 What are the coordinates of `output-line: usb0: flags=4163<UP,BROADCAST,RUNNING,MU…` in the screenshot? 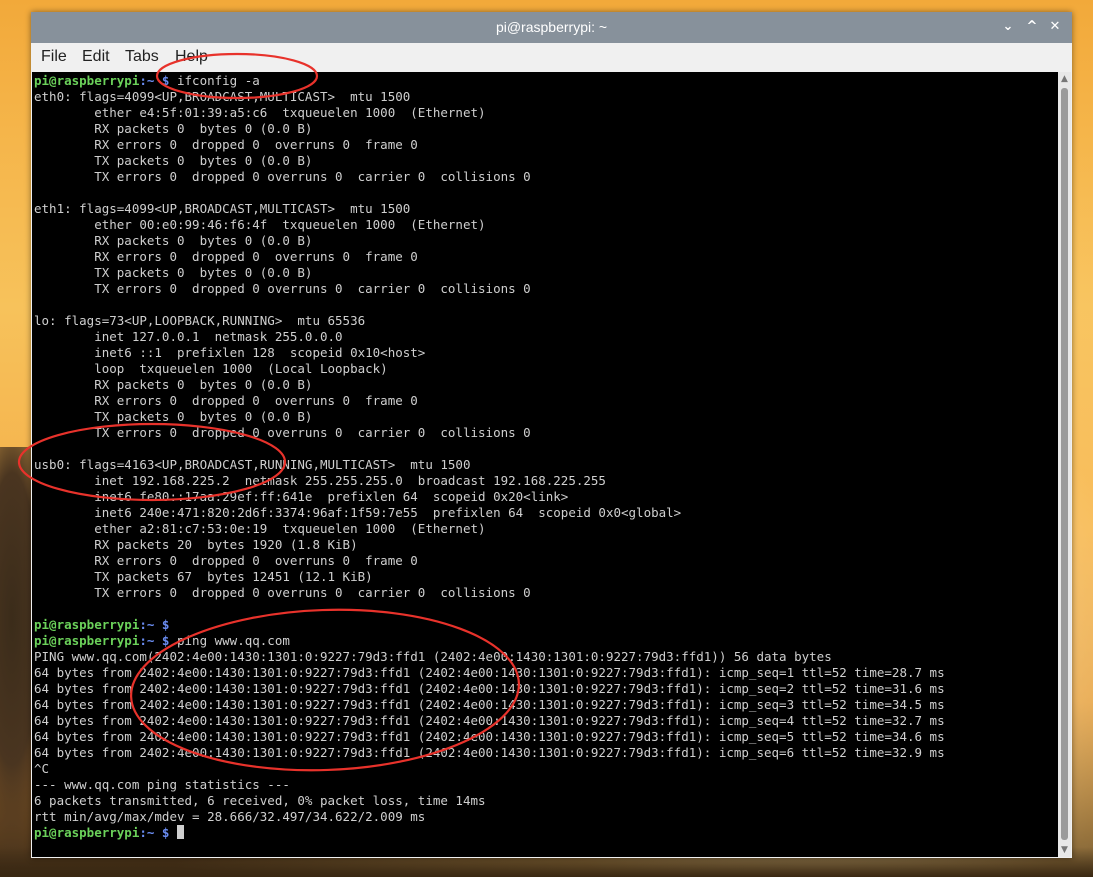 It's located at (252, 464).